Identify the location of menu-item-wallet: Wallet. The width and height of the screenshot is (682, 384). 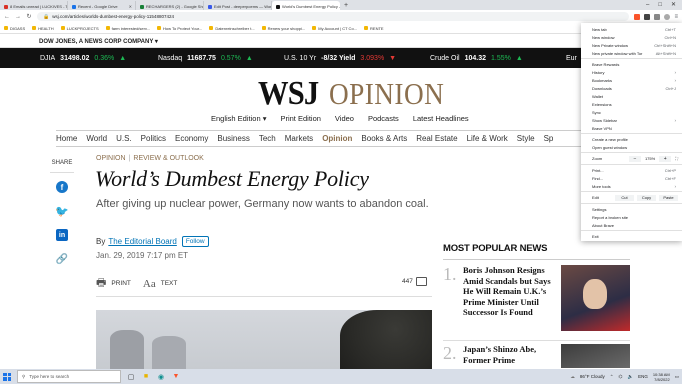
(631, 96).